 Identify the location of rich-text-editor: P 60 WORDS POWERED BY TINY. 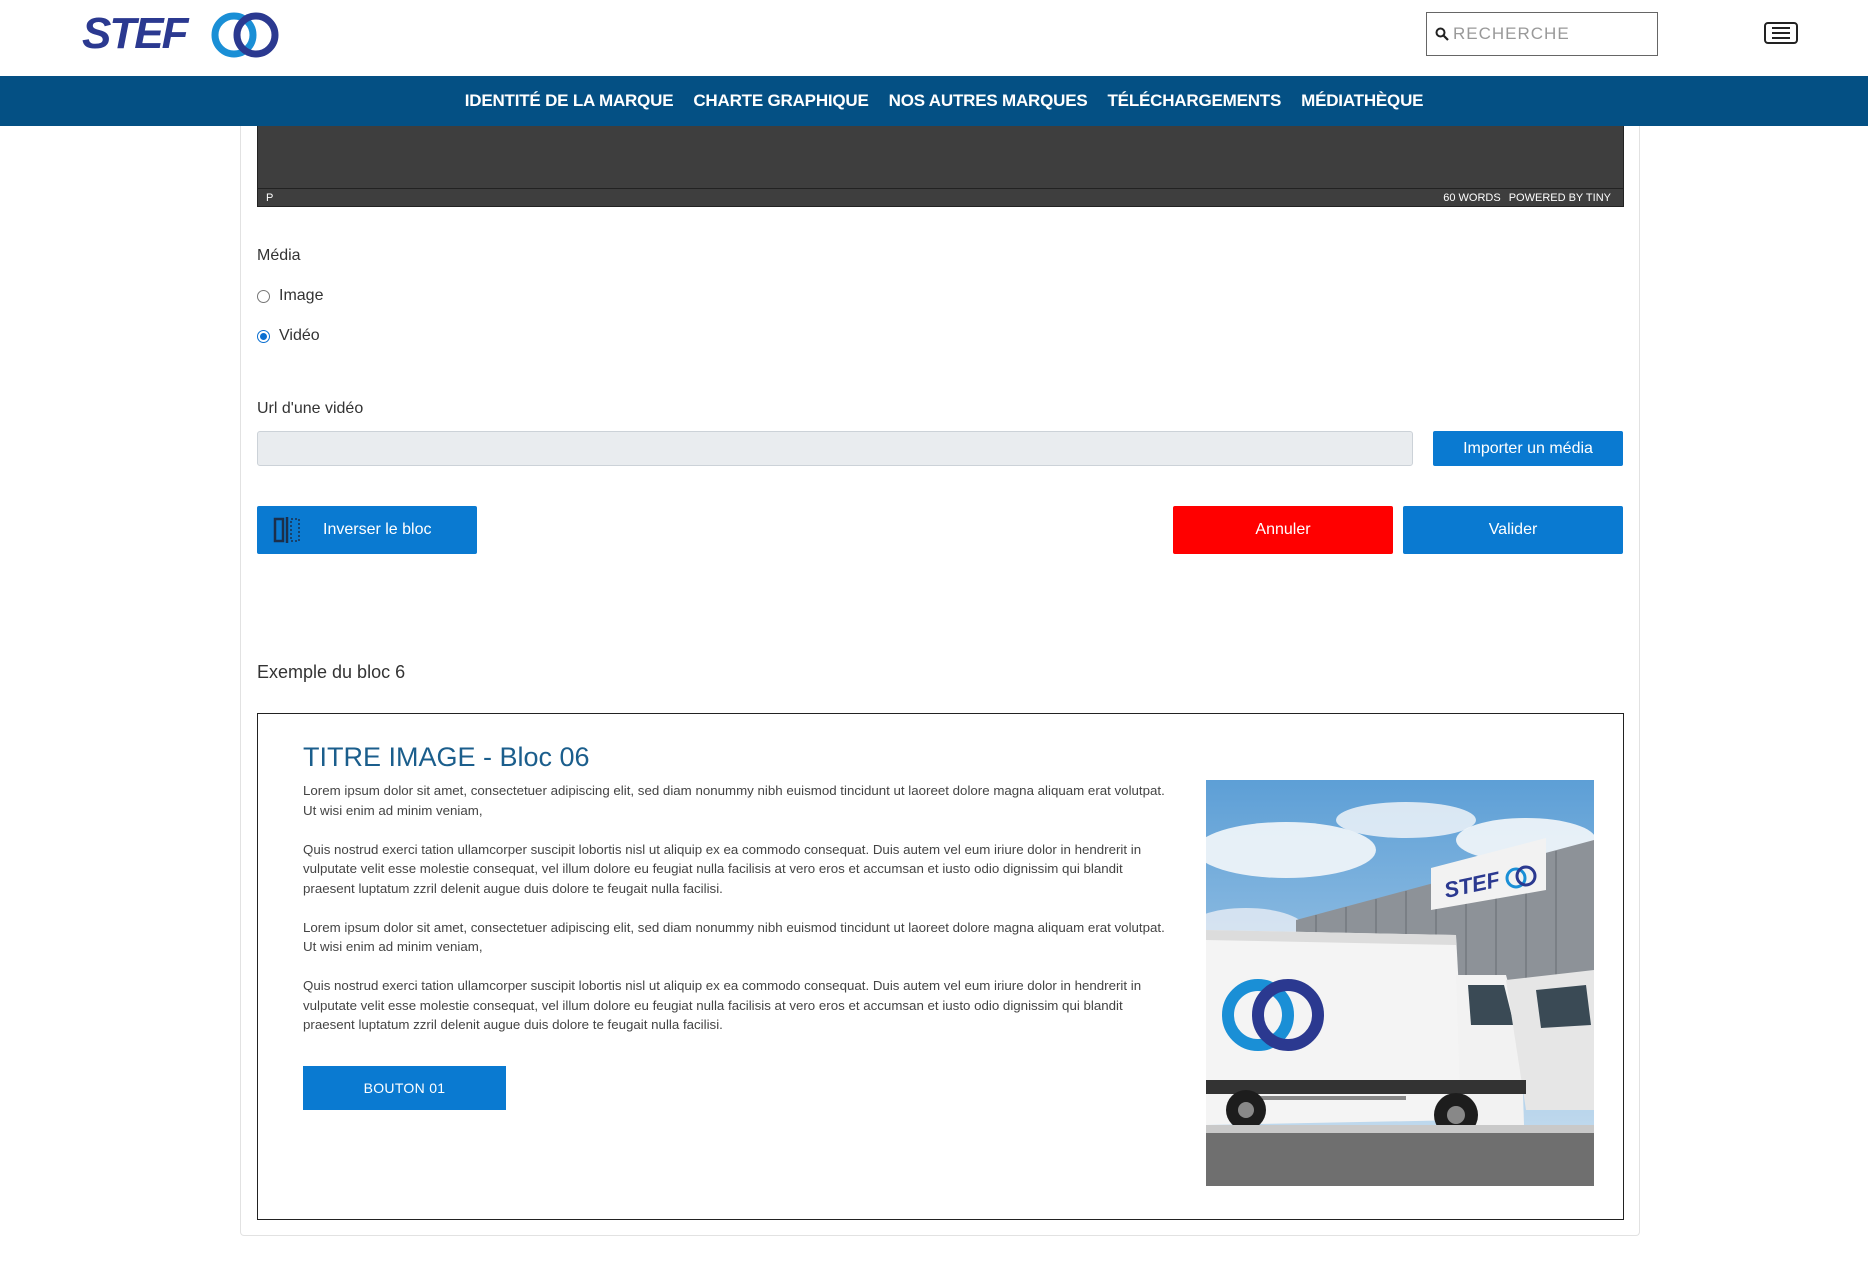
(940, 166).